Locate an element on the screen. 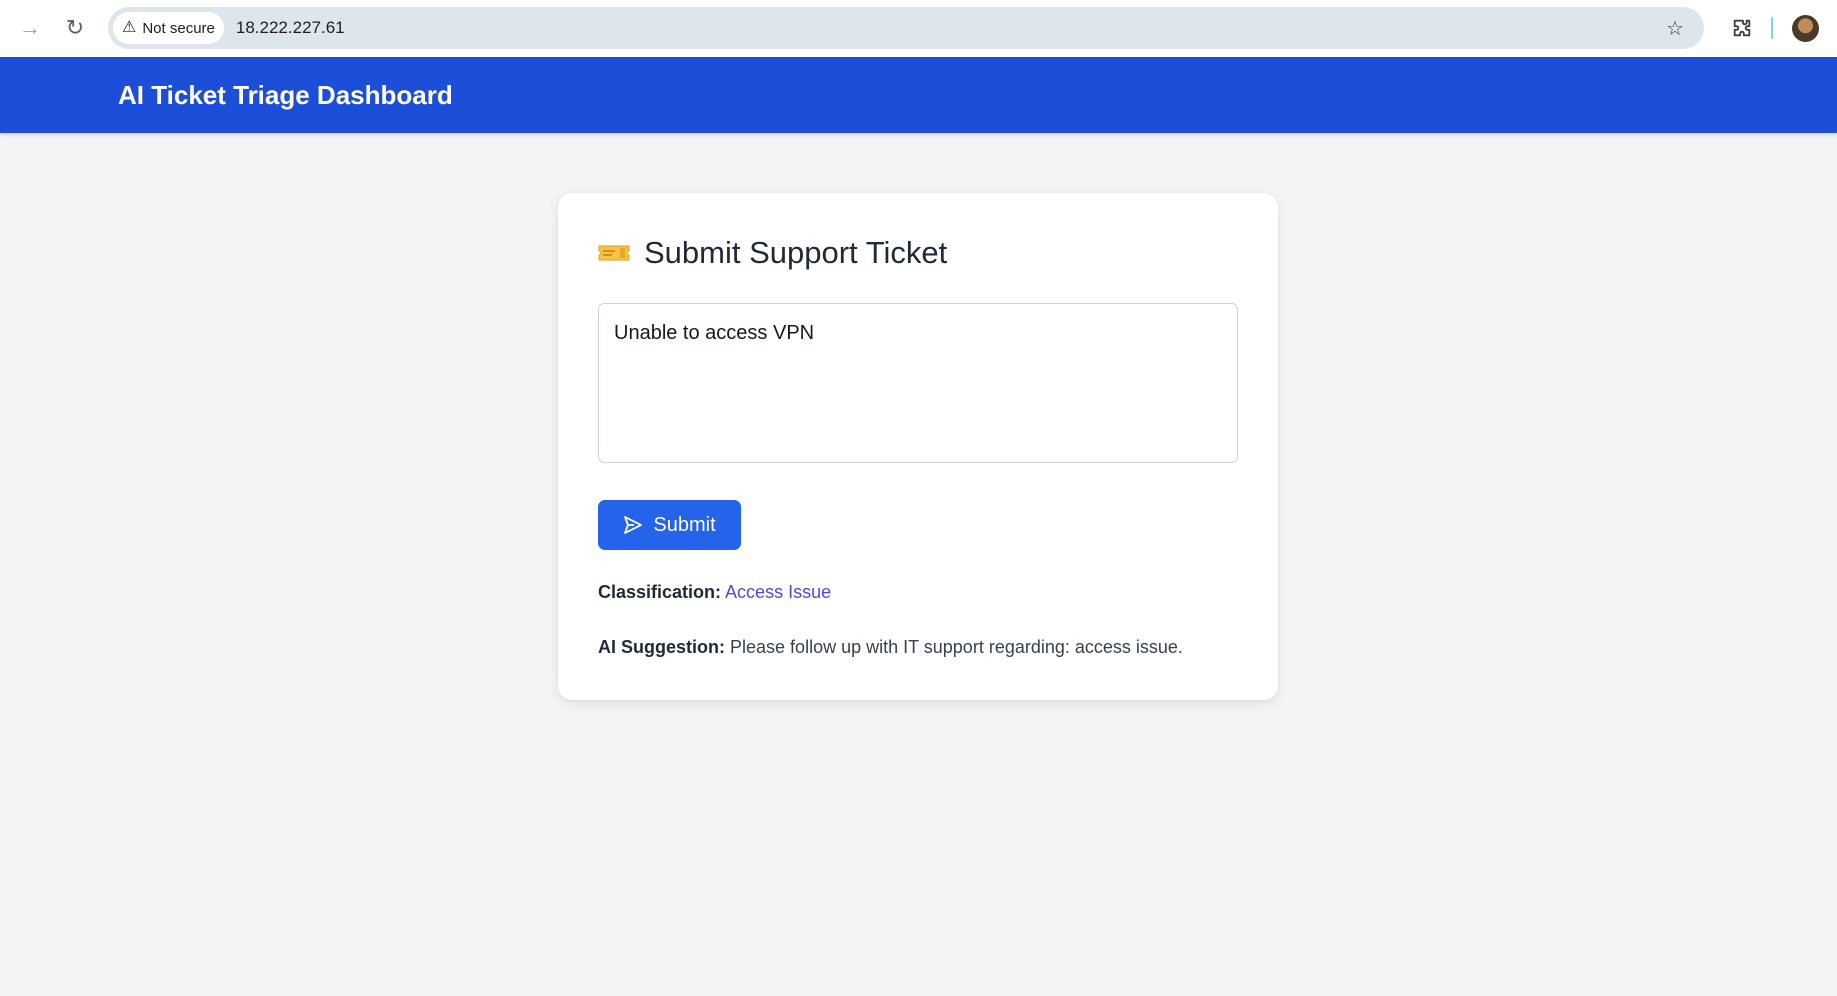  security-chip: ⚠ Not secure is located at coordinates (168, 28).